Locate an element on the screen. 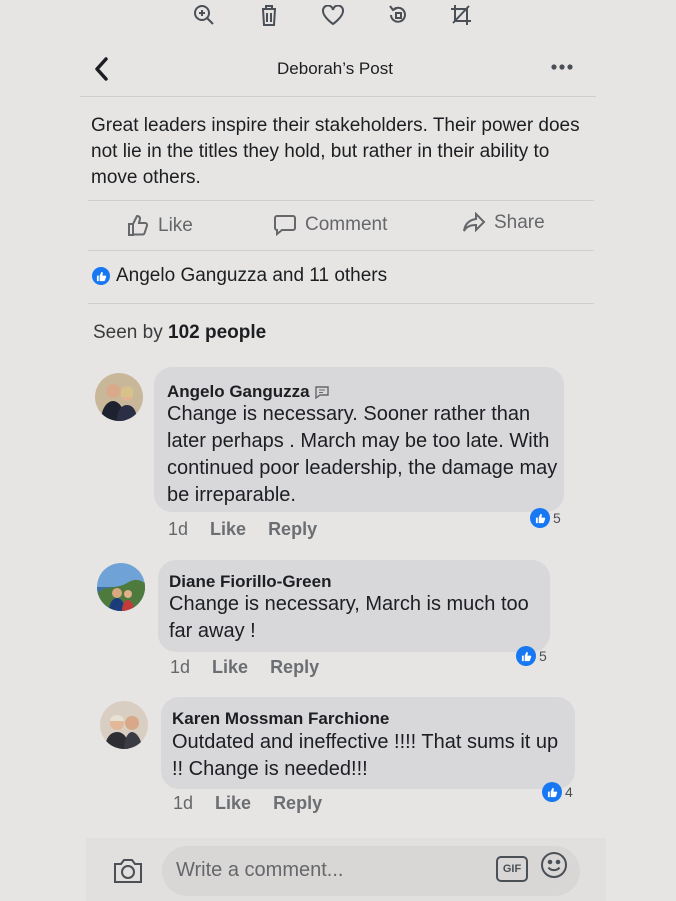  more-dots-icon is located at coordinates (562, 67).